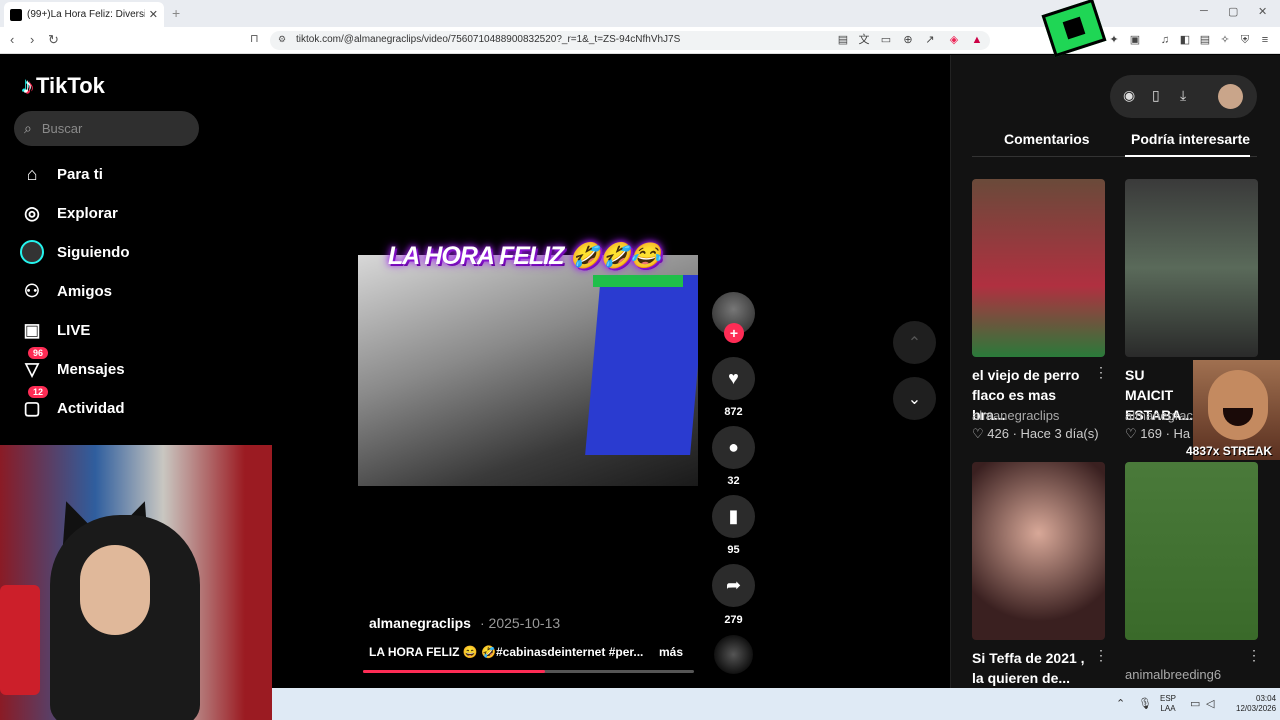  Describe the element at coordinates (1262, 11) in the screenshot. I see `close-window-icon: ✕` at that location.